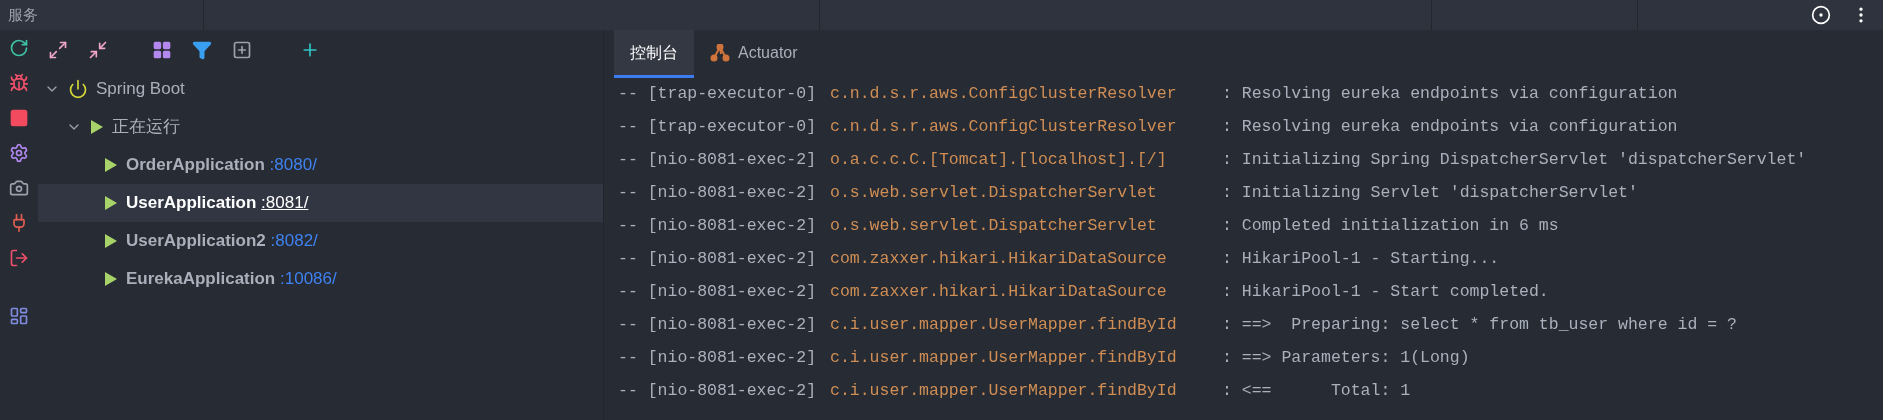 The height and width of the screenshot is (420, 1883). What do you see at coordinates (1346, 358) in the screenshot?
I see `log-message: : ==> Parameters: 1(Long)` at bounding box center [1346, 358].